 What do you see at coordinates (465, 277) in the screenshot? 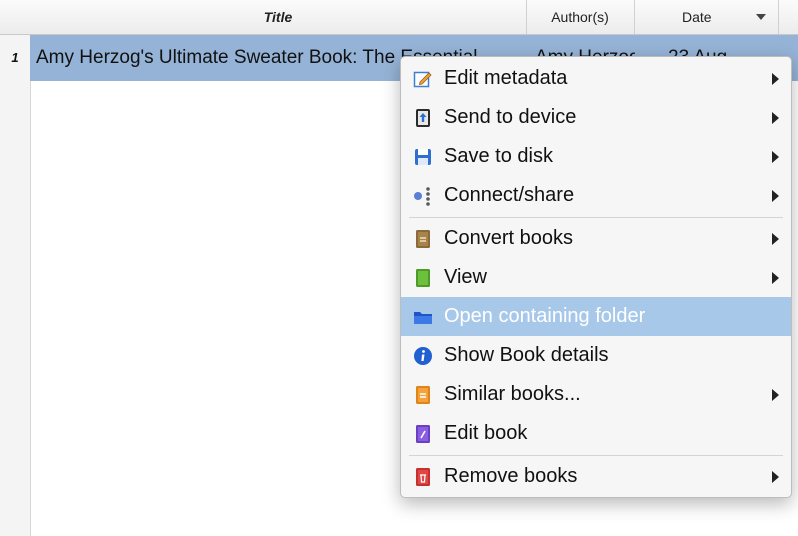
I see `menu-item-label: View` at bounding box center [465, 277].